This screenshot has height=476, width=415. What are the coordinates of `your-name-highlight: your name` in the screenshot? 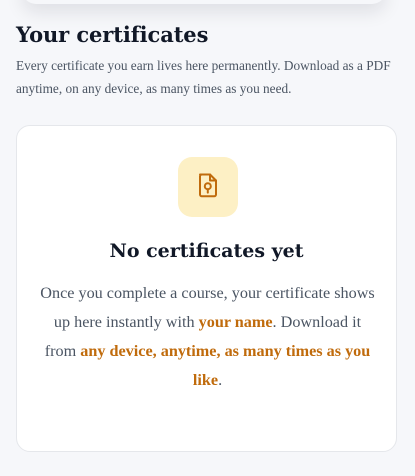 It's located at (235, 322).